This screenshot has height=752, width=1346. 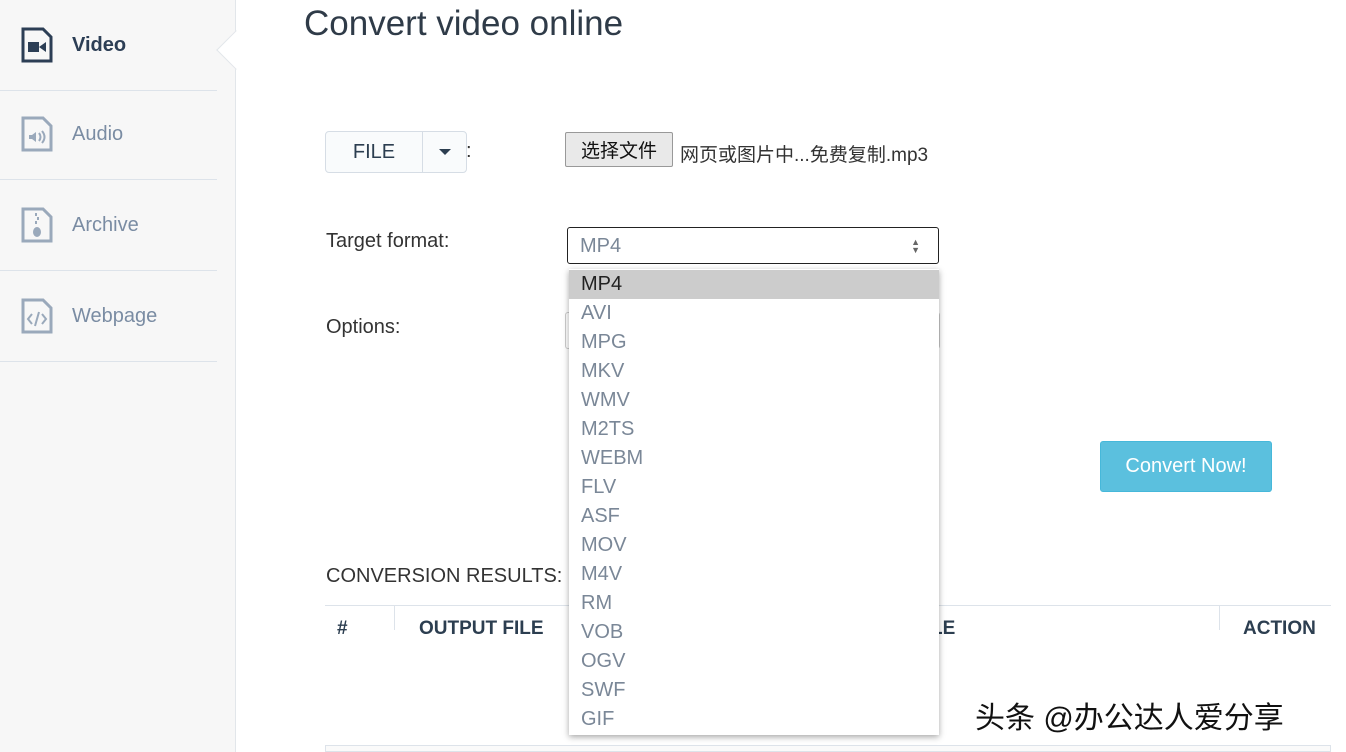 I want to click on caret-down-icon, so click(x=444, y=152).